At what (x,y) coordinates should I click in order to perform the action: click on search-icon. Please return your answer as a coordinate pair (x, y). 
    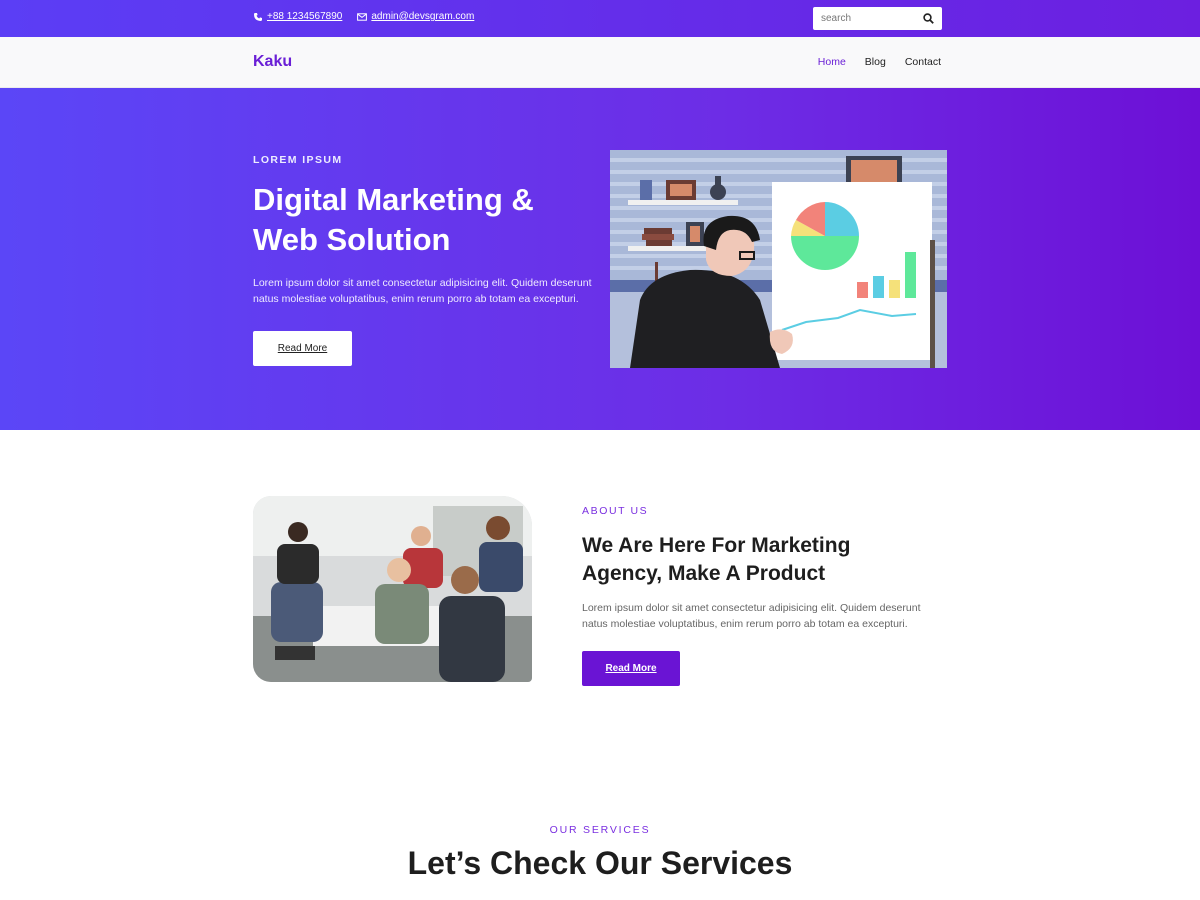
    Looking at the image, I should click on (928, 18).